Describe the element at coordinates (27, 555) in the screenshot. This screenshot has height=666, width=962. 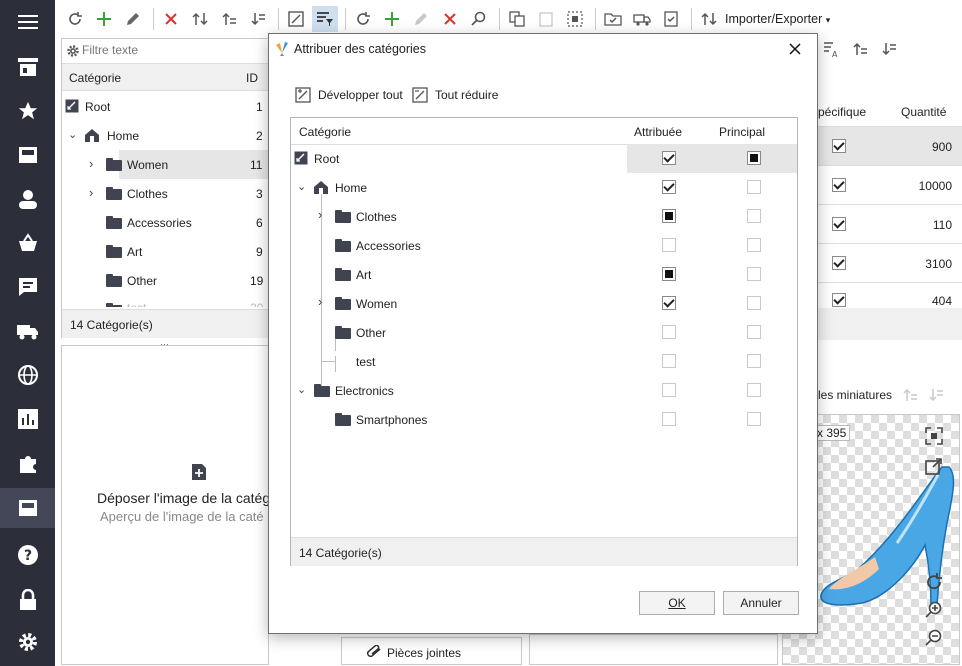
I see `nav-help: ?` at that location.